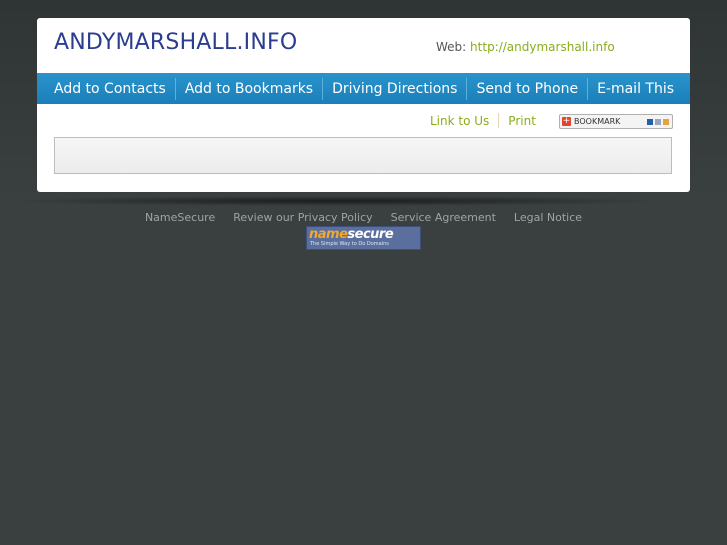 The width and height of the screenshot is (727, 545). Describe the element at coordinates (302, 217) in the screenshot. I see `footer-link-privacy: Review our Privacy Policy` at that location.